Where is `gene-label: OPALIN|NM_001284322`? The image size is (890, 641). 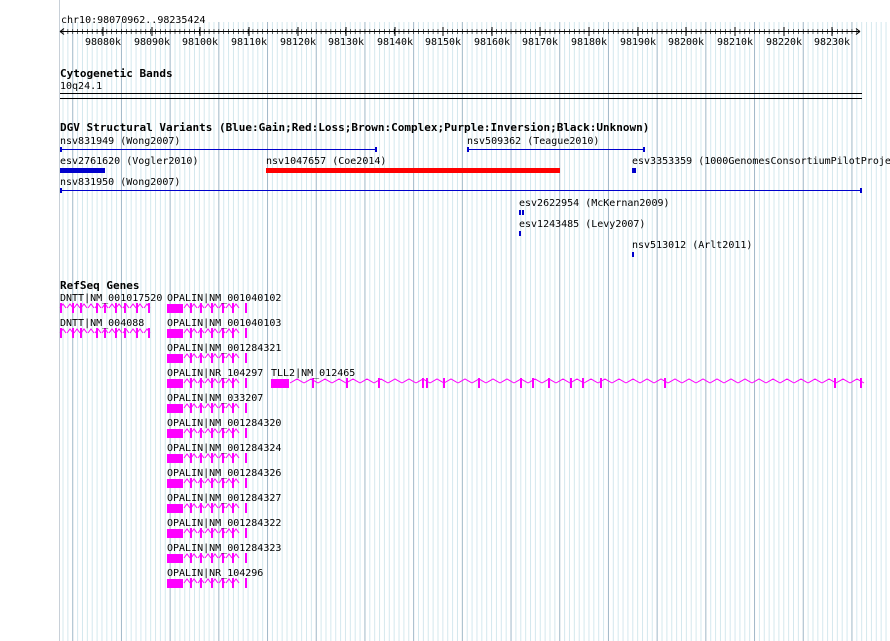
gene-label: OPALIN|NM_001284322 is located at coordinates (224, 523).